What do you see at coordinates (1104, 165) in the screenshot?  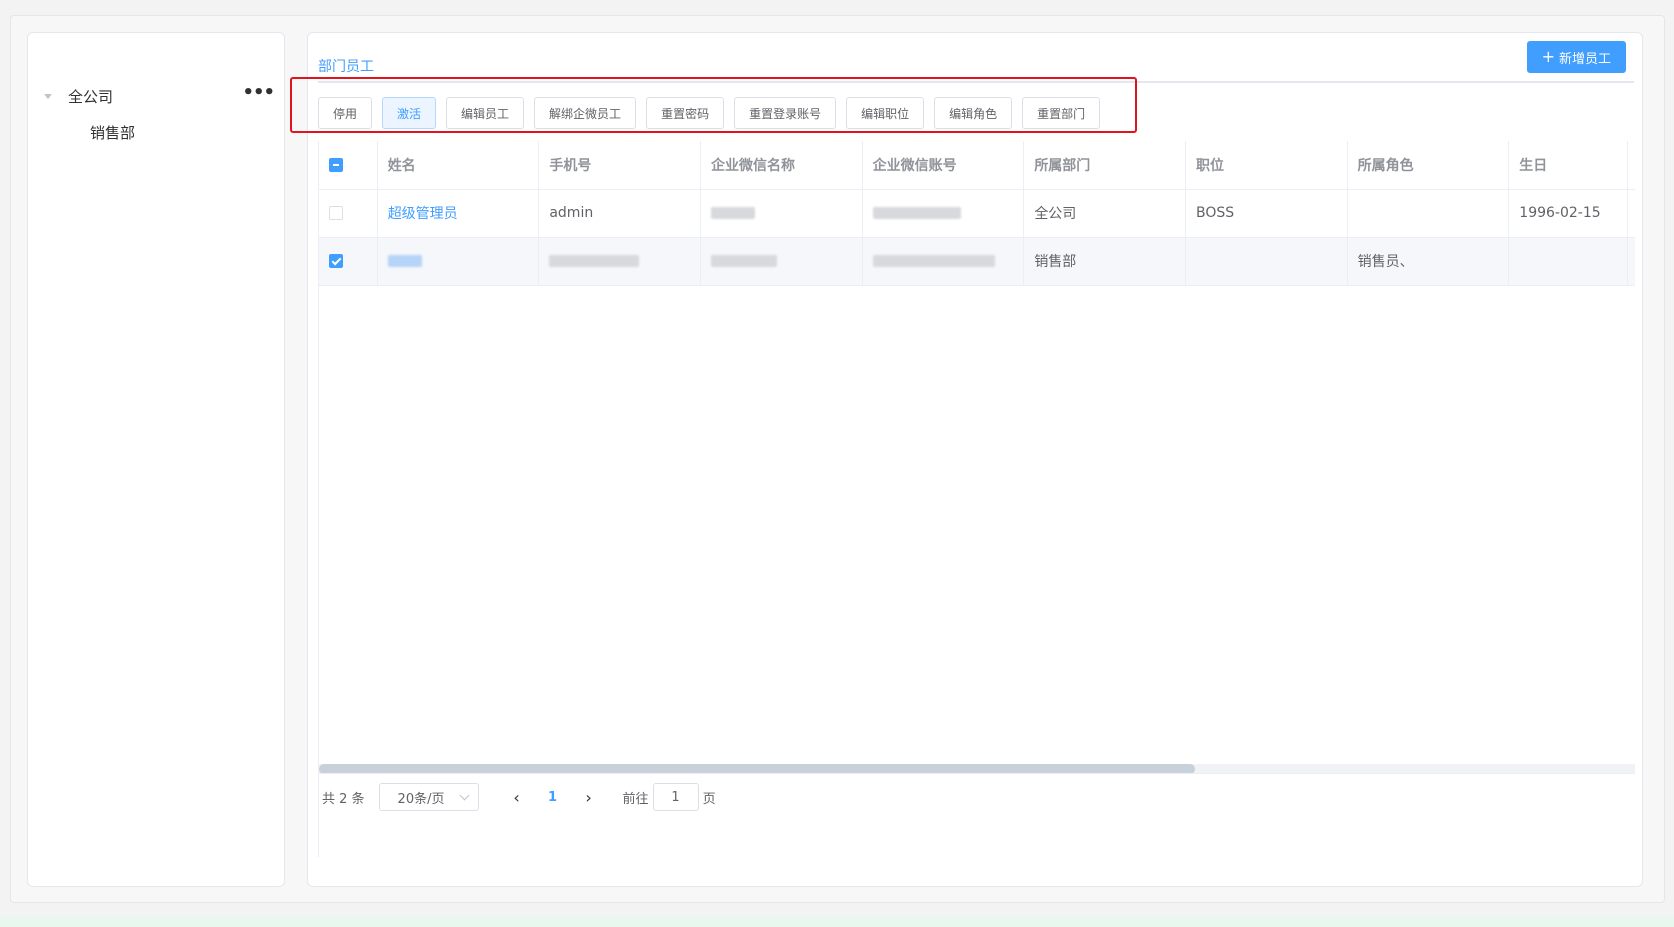 I see `column-header: 所属部门` at bounding box center [1104, 165].